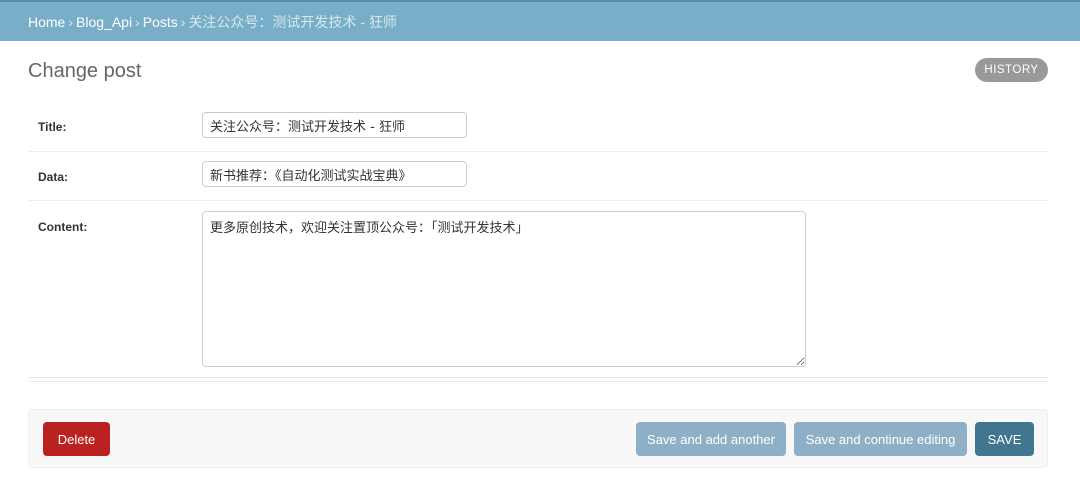  Describe the element at coordinates (63, 227) in the screenshot. I see `content-label: Content:` at that location.